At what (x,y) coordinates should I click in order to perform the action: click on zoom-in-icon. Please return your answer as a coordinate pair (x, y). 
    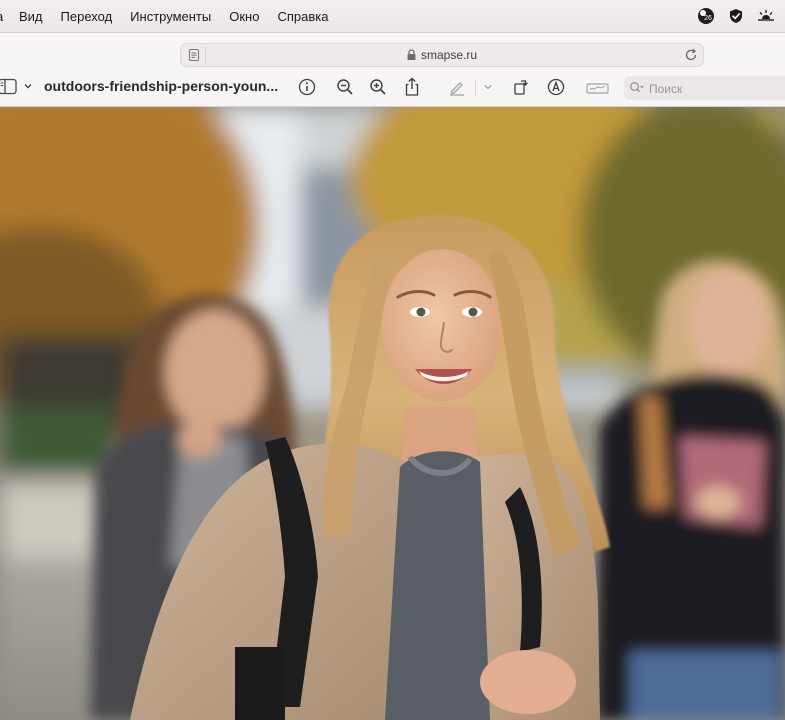
    Looking at the image, I should click on (378, 87).